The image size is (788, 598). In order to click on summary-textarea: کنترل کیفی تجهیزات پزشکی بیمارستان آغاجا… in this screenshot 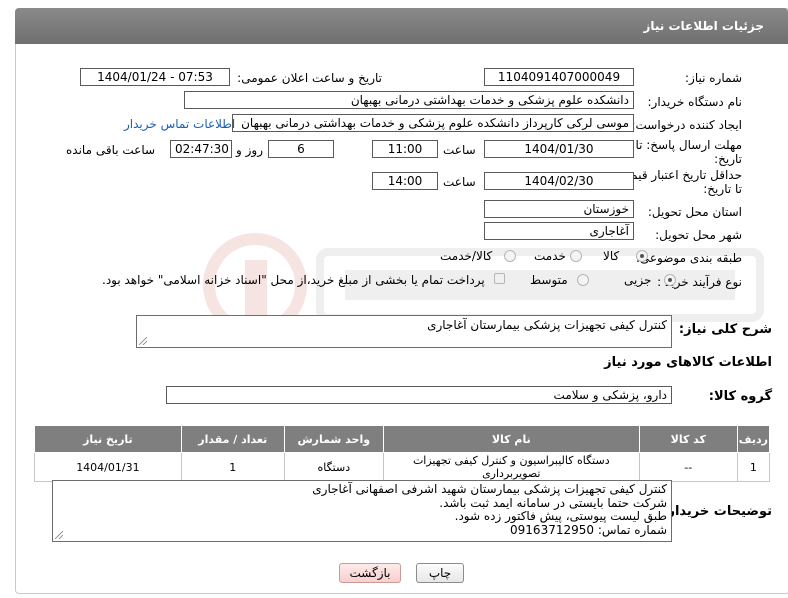, I will do `click(404, 331)`.